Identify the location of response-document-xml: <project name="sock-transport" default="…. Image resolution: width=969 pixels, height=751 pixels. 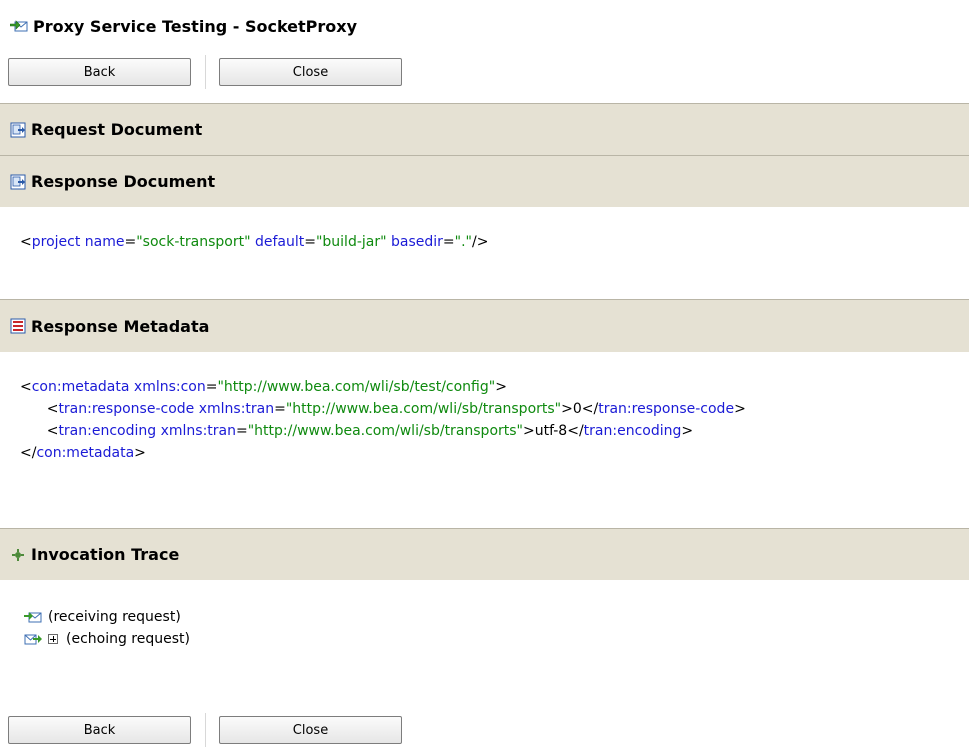
(254, 242).